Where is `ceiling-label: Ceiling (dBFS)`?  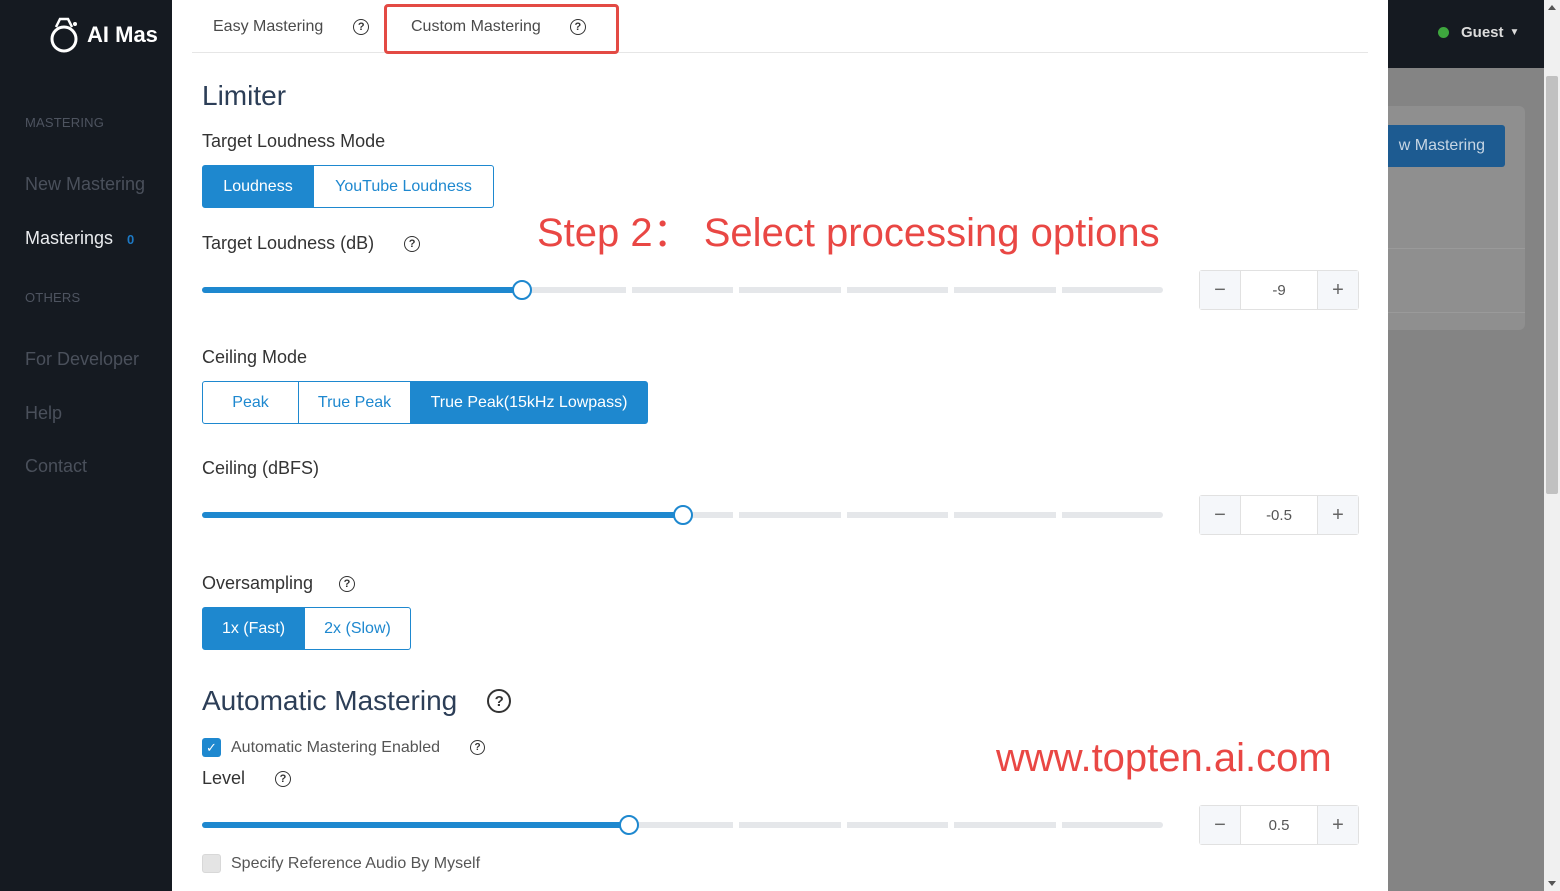 ceiling-label: Ceiling (dBFS) is located at coordinates (261, 468).